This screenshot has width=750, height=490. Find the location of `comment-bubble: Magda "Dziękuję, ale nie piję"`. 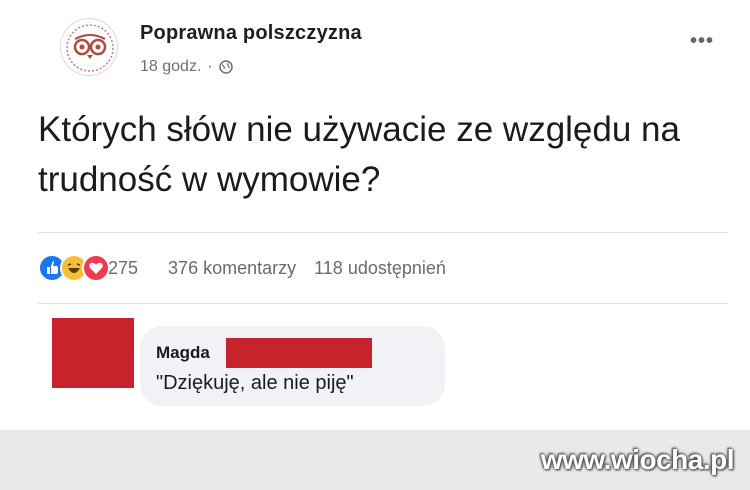

comment-bubble: Magda "Dziękuję, ale nie piję" is located at coordinates (292, 366).